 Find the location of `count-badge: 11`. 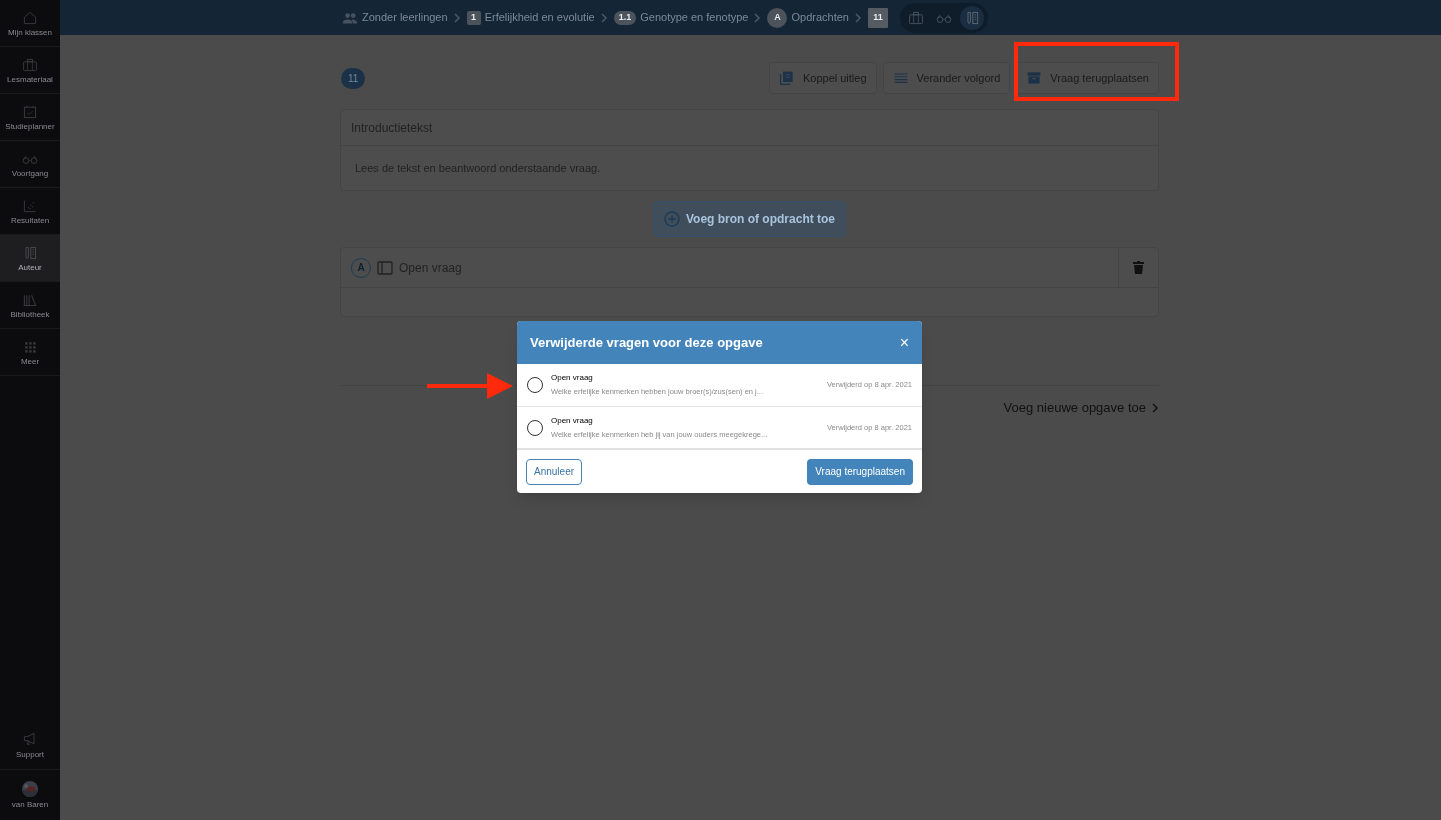

count-badge: 11 is located at coordinates (353, 78).